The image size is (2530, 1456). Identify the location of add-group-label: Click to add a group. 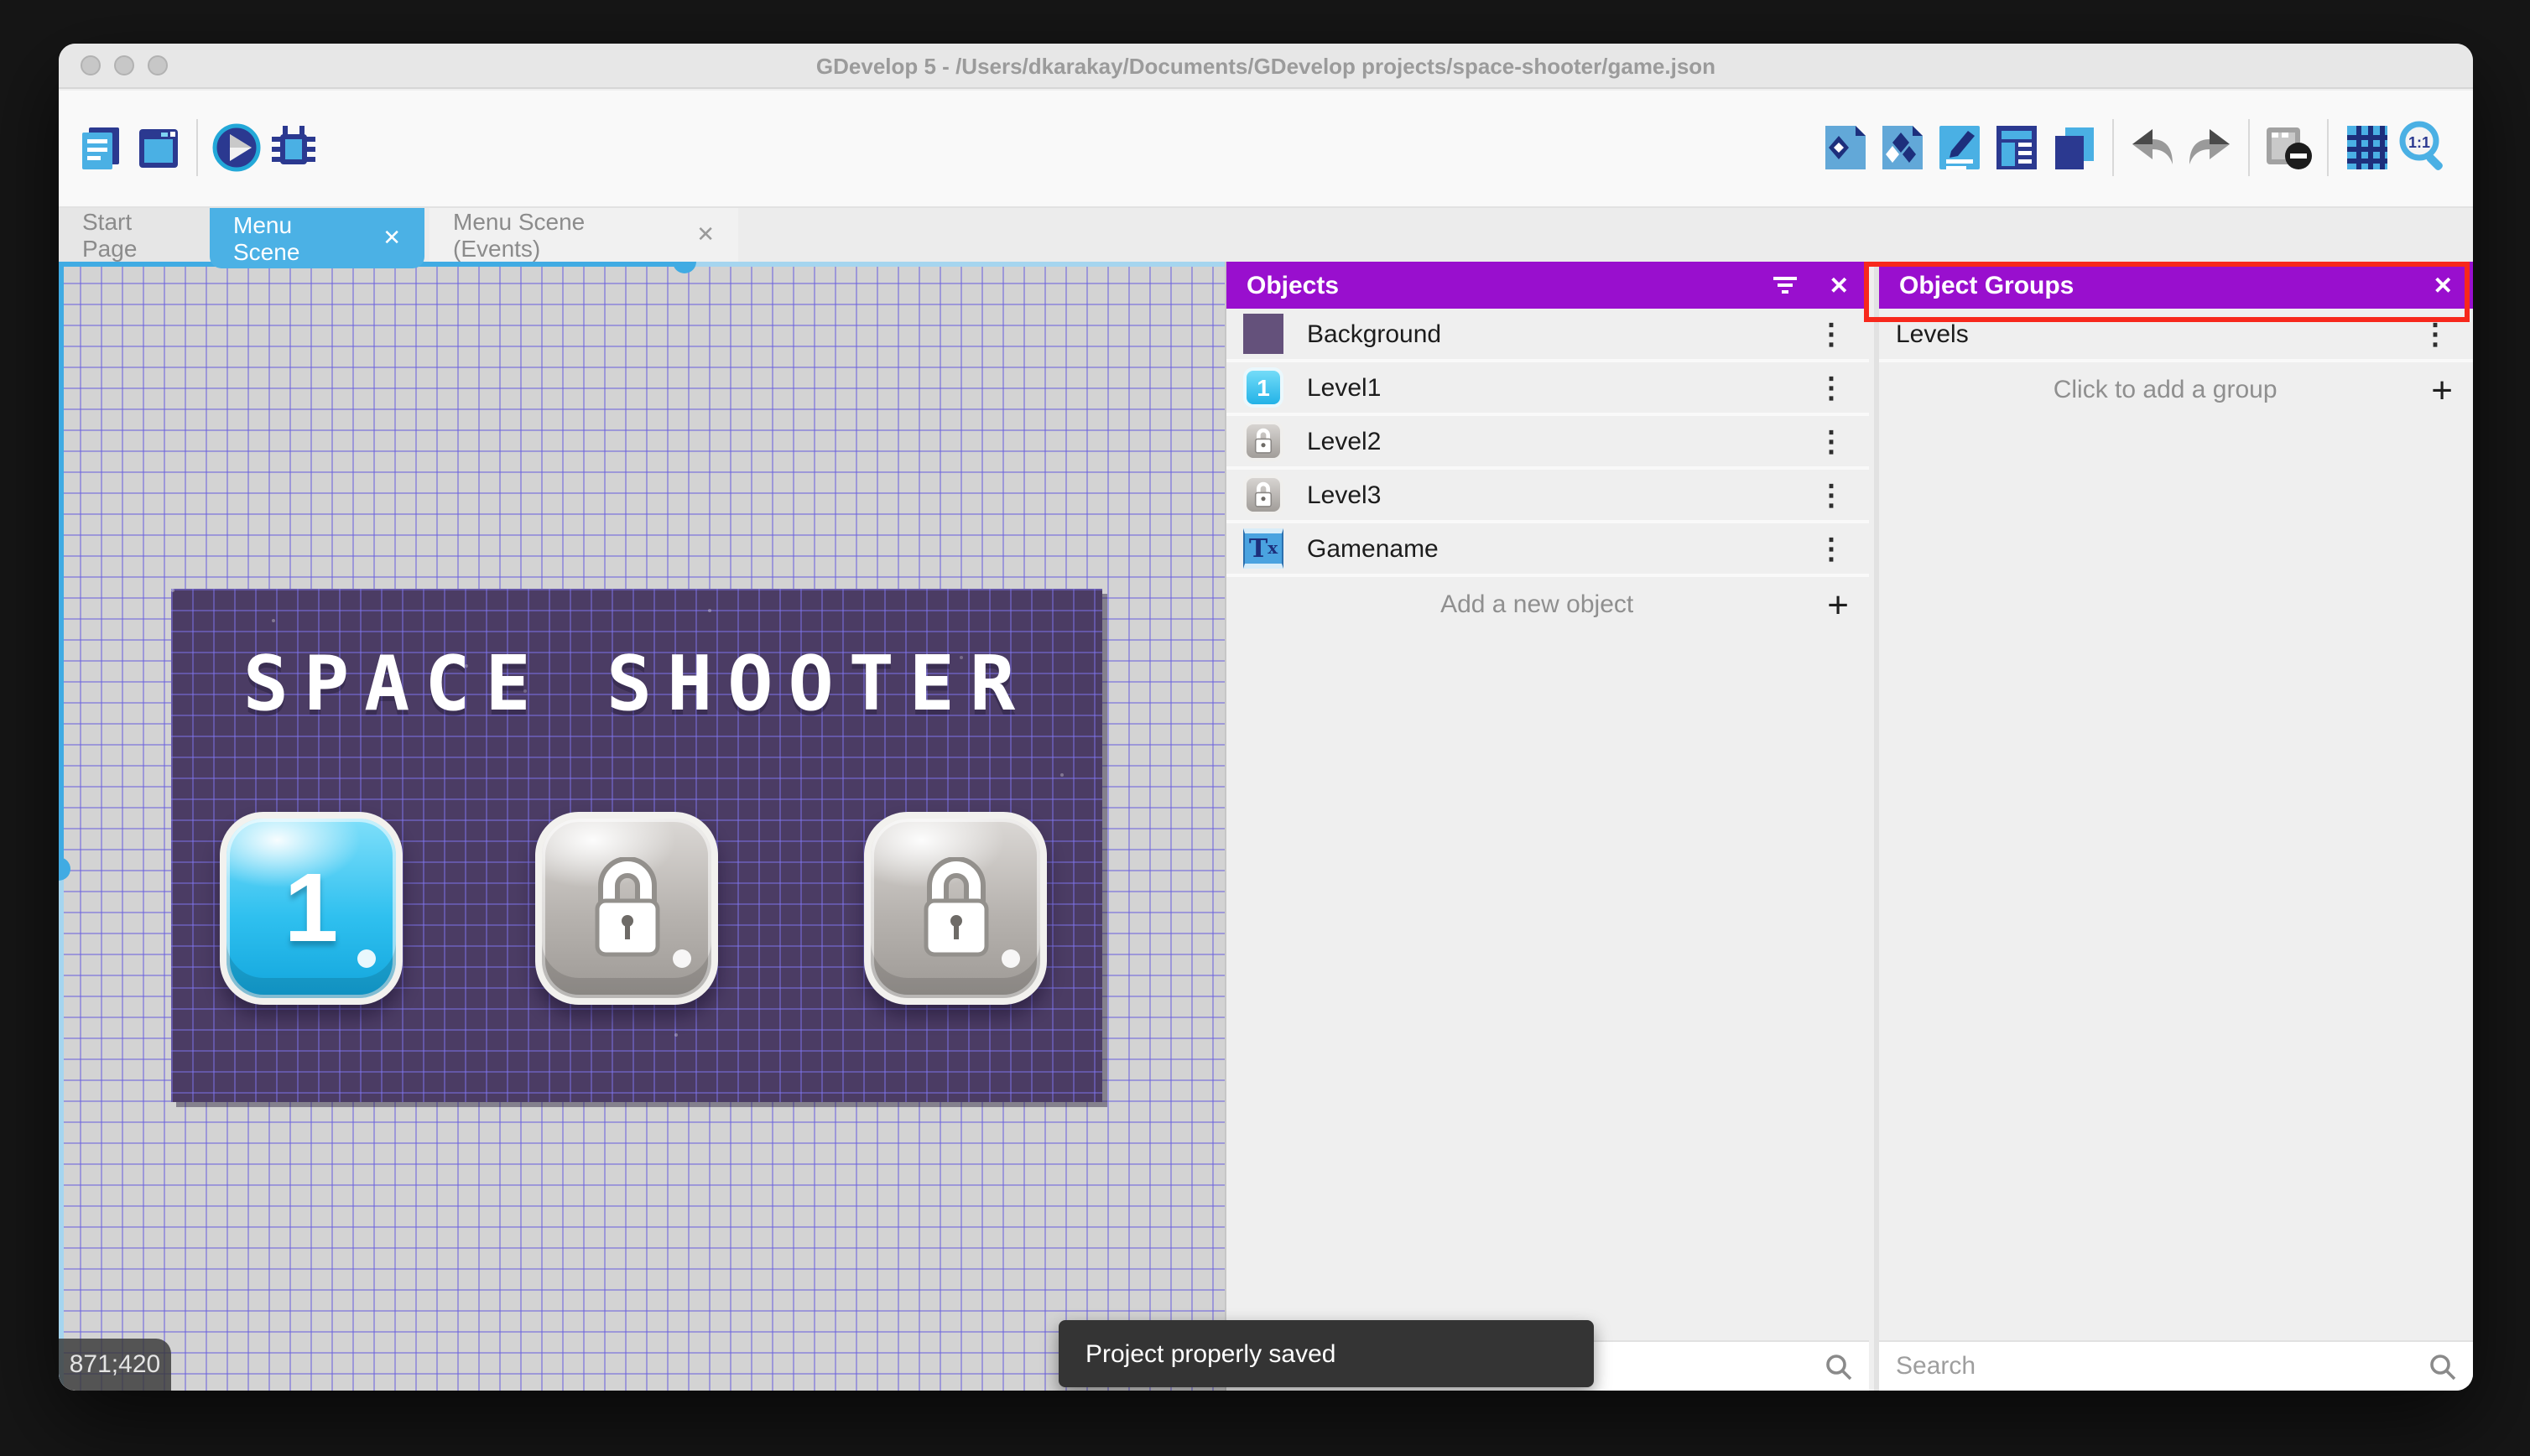
(2165, 390).